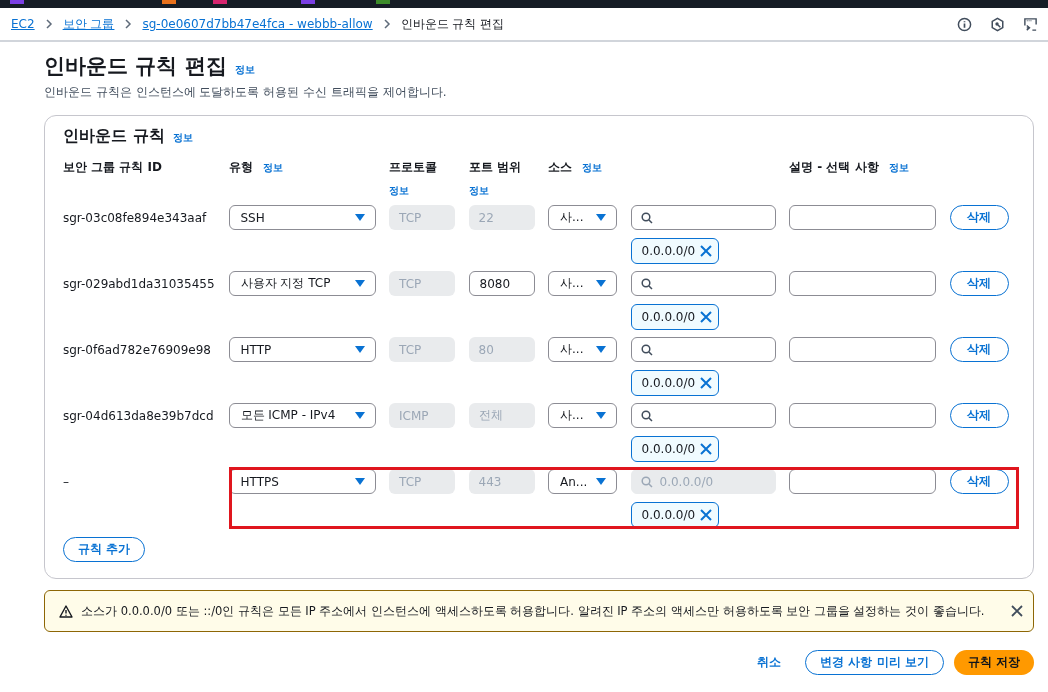  Describe the element at coordinates (501, 481) in the screenshot. I see `port-field: 443` at that location.